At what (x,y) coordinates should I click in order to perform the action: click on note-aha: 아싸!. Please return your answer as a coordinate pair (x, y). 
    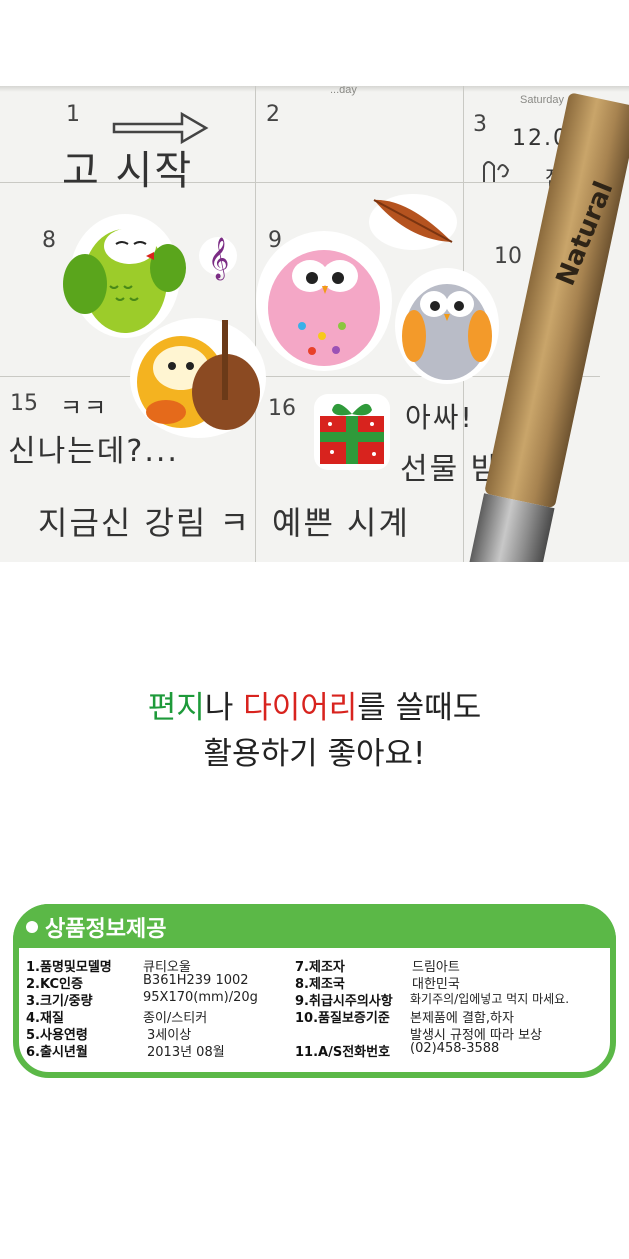
    Looking at the image, I should click on (439, 417).